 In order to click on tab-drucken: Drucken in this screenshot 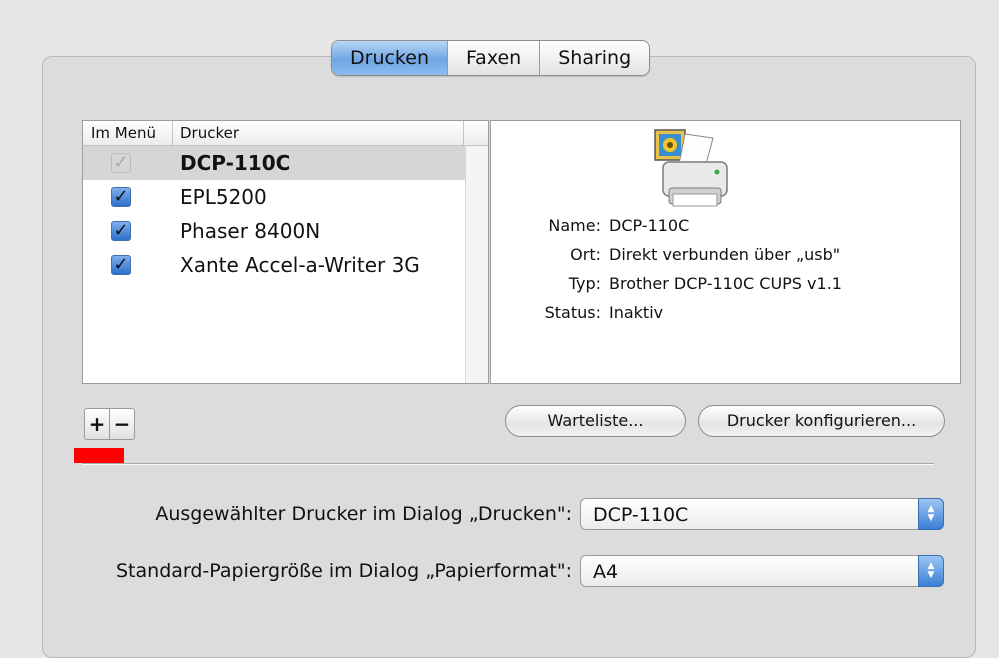, I will do `click(390, 58)`.